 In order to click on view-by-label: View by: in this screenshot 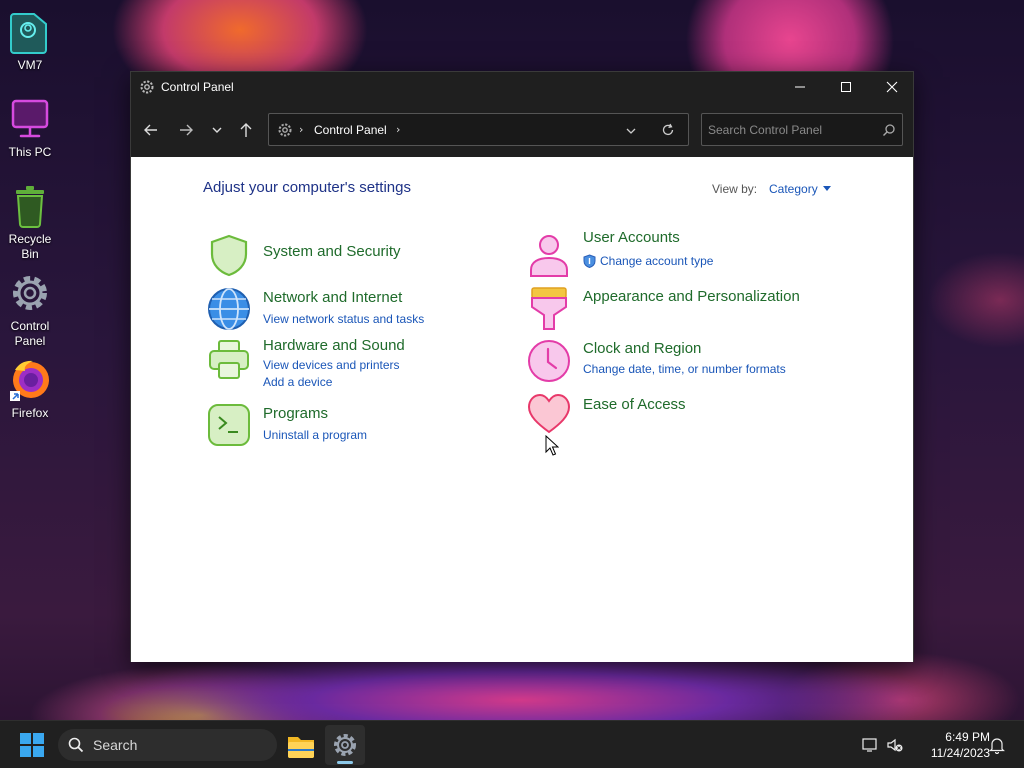, I will do `click(735, 189)`.